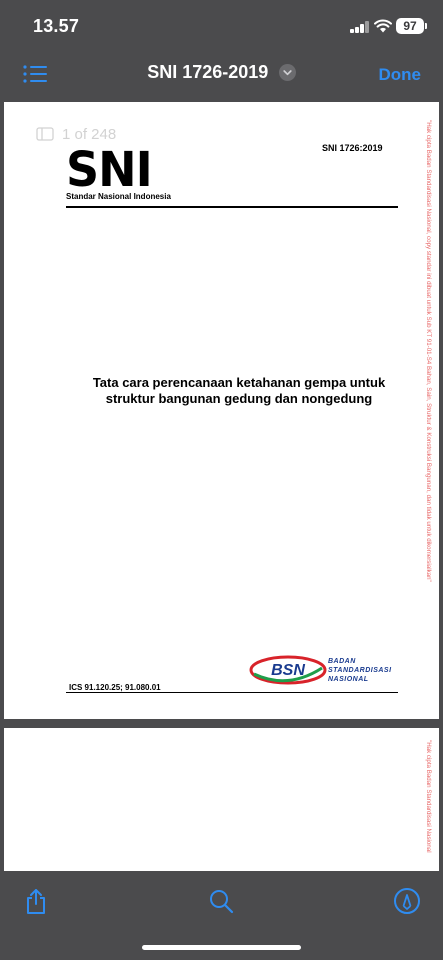  I want to click on publisher-name-line-1: BADAN, so click(342, 661).